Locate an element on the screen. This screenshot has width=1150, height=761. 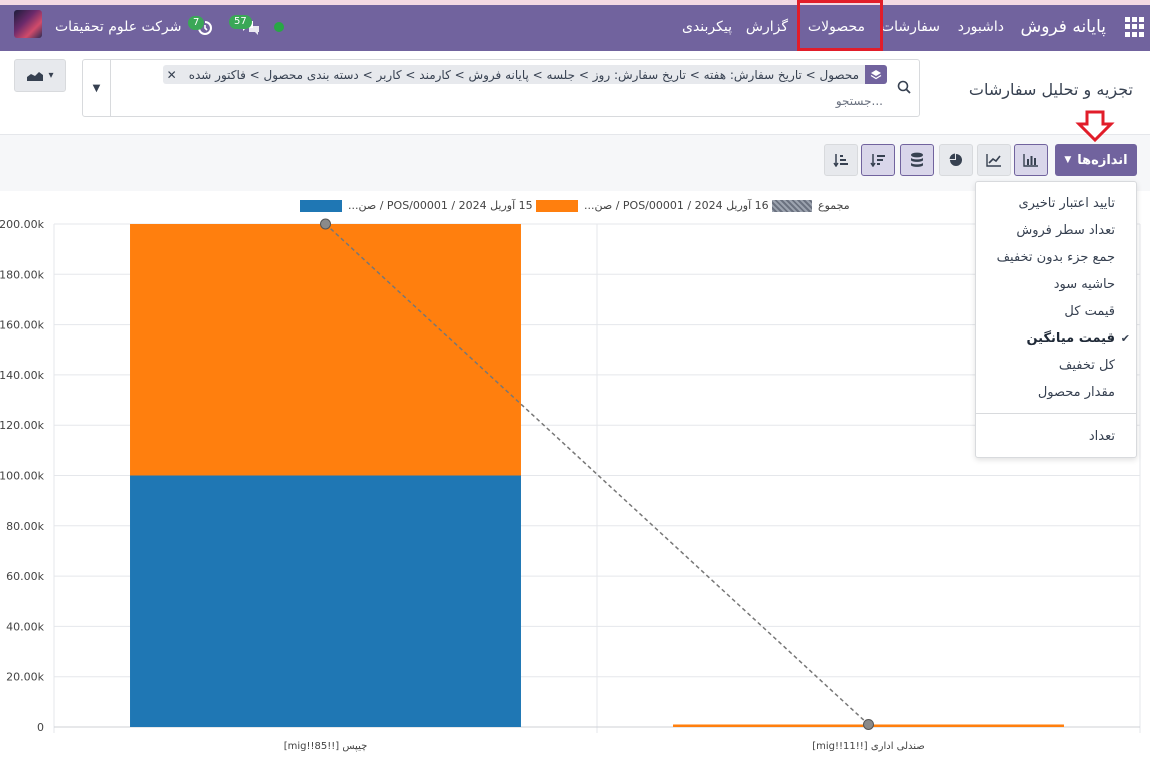
y-tick-label: 20.00k is located at coordinates (25, 677).